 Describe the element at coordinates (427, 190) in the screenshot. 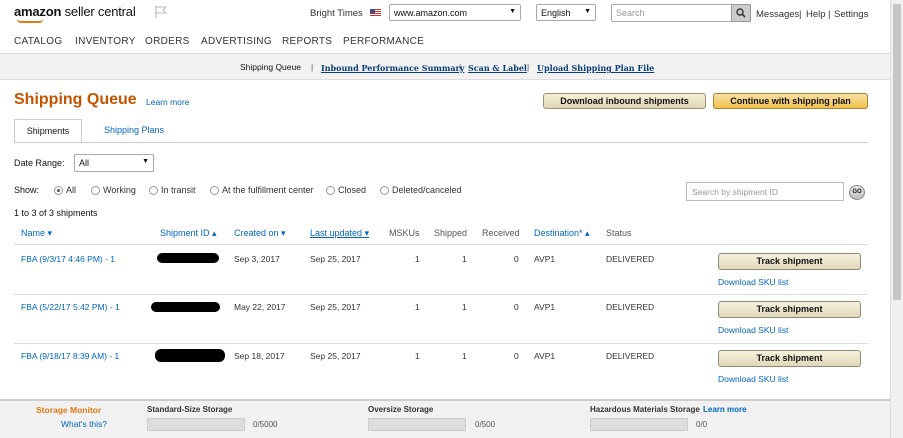

I see `radio-deleted-canceled-label: Deleted/canceled` at that location.